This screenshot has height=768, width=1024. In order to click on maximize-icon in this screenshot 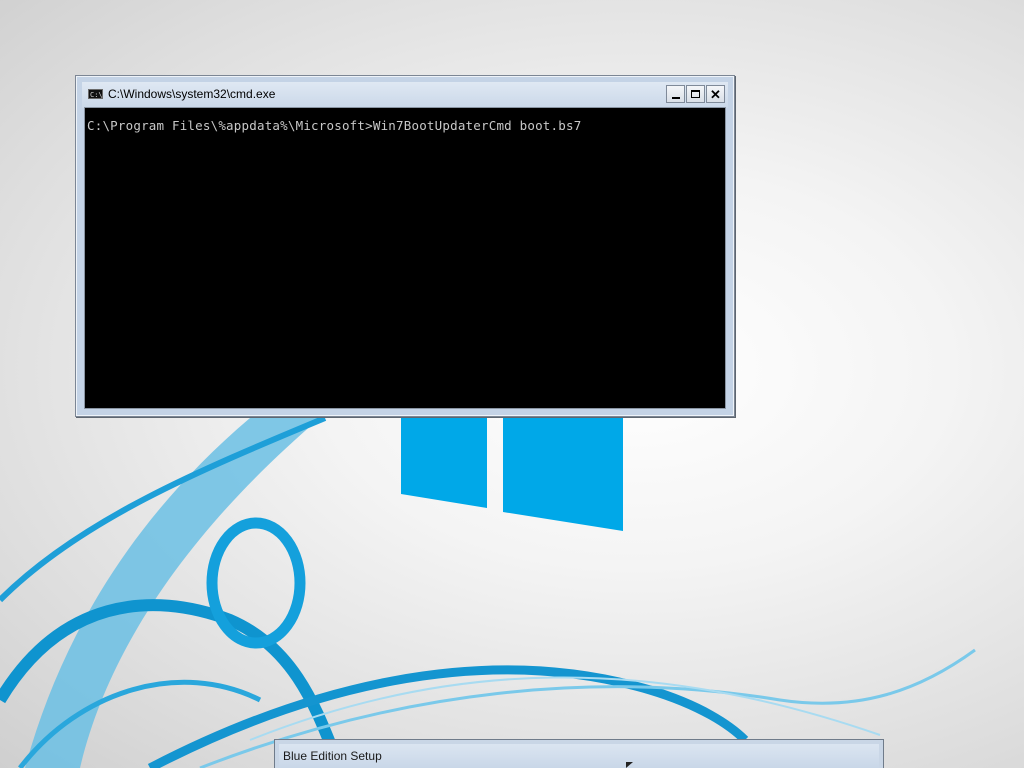, I will do `click(695, 94)`.